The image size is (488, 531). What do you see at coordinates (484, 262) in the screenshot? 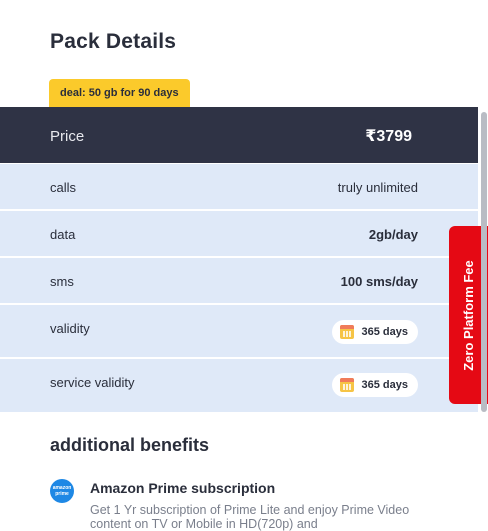
I see `scrollbar` at bounding box center [484, 262].